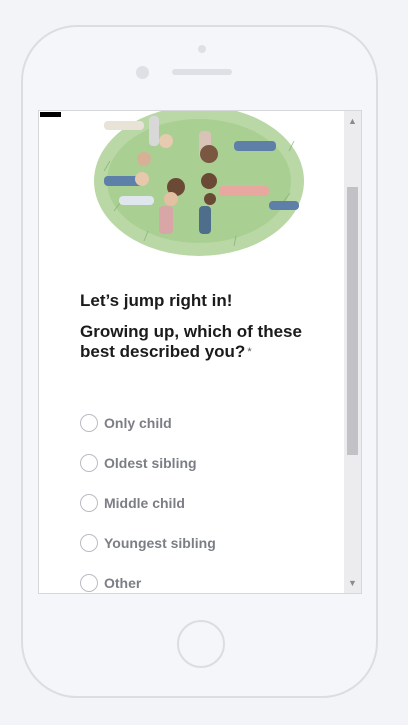 This screenshot has width=408, height=725. I want to click on option-label: Oldest sibling, so click(150, 463).